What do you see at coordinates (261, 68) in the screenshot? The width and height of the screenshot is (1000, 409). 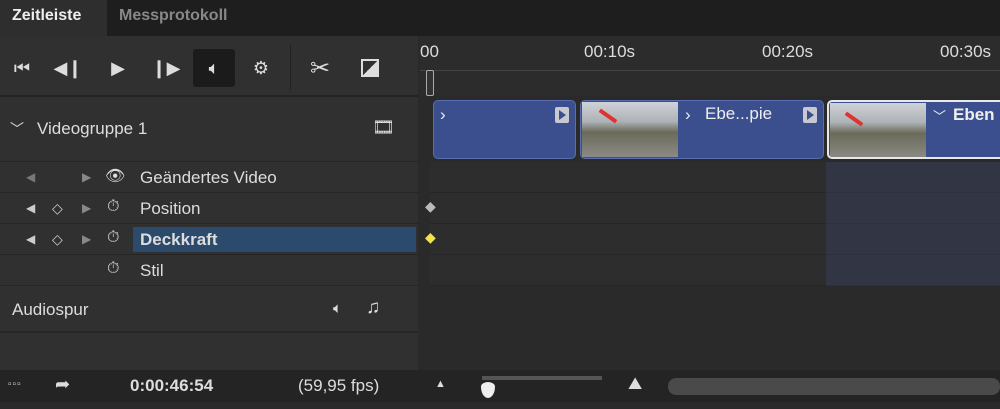 I see `gear-icon: ⚙` at bounding box center [261, 68].